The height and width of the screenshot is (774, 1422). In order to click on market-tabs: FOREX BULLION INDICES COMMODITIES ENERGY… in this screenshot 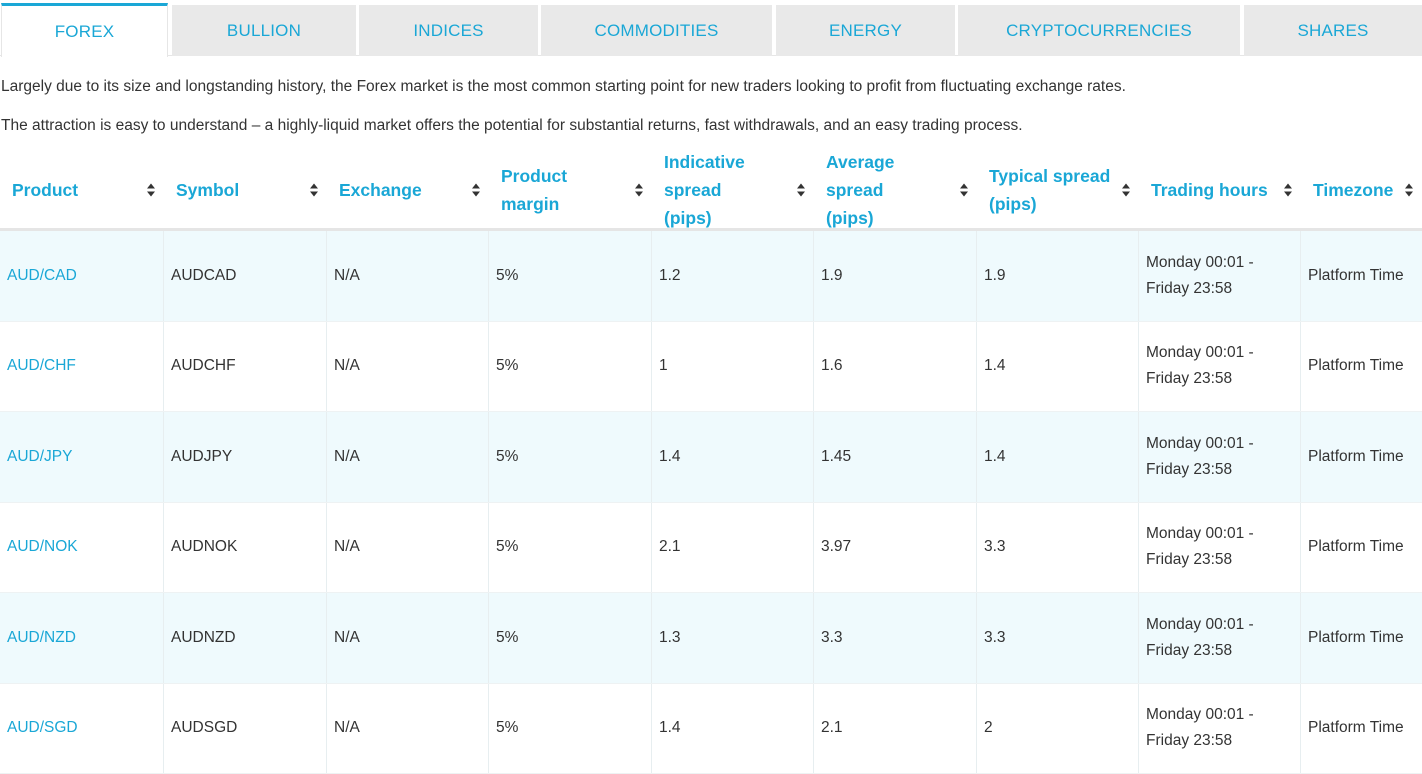, I will do `click(711, 28)`.